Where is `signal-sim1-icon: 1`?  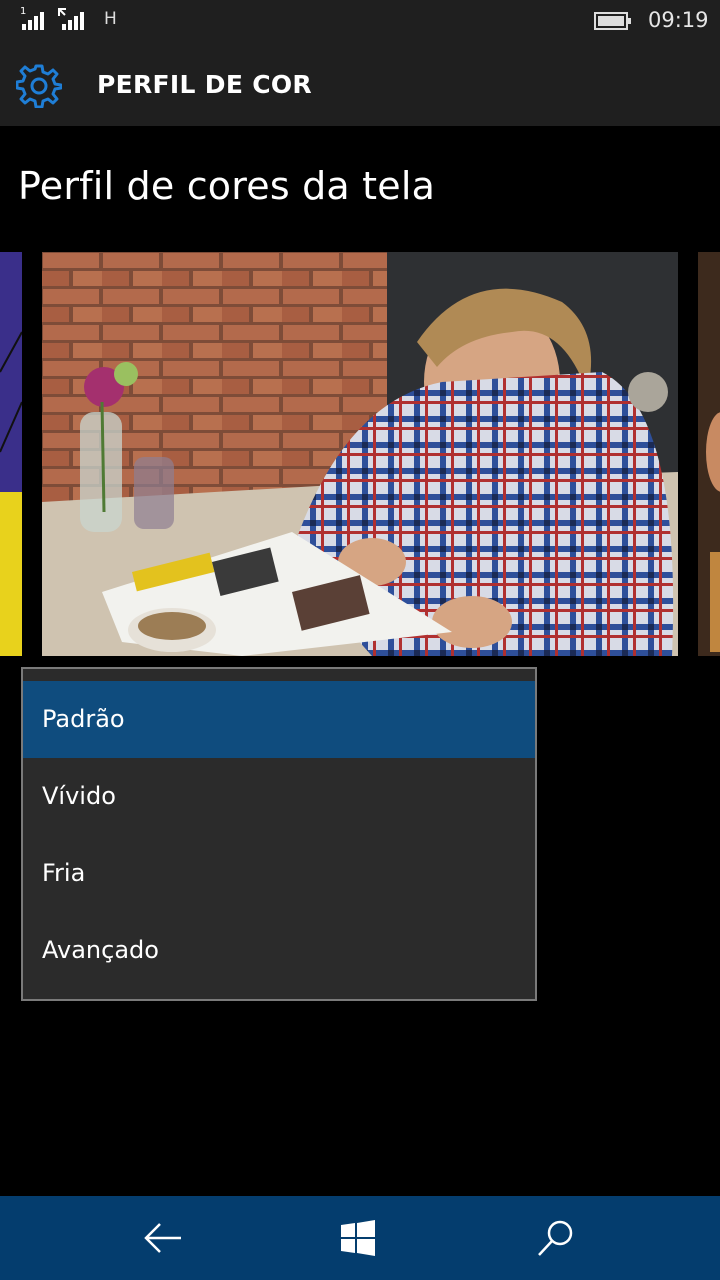
signal-sim1-icon: 1 is located at coordinates (34, 21).